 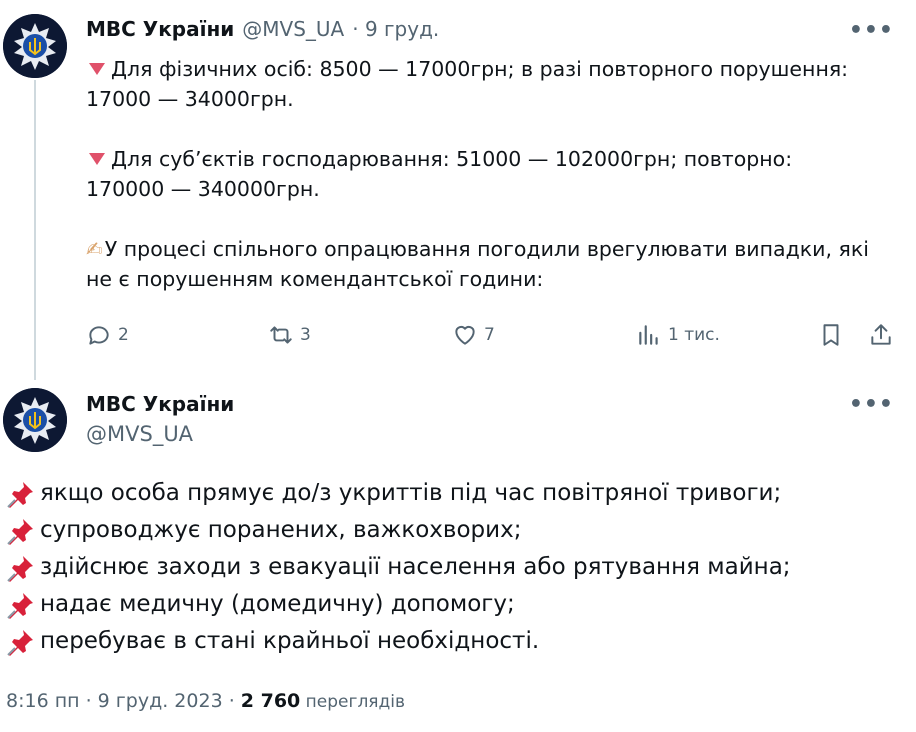 What do you see at coordinates (281, 530) in the screenshot?
I see `list-item-text: супроводжує поранених, важкохворих;` at bounding box center [281, 530].